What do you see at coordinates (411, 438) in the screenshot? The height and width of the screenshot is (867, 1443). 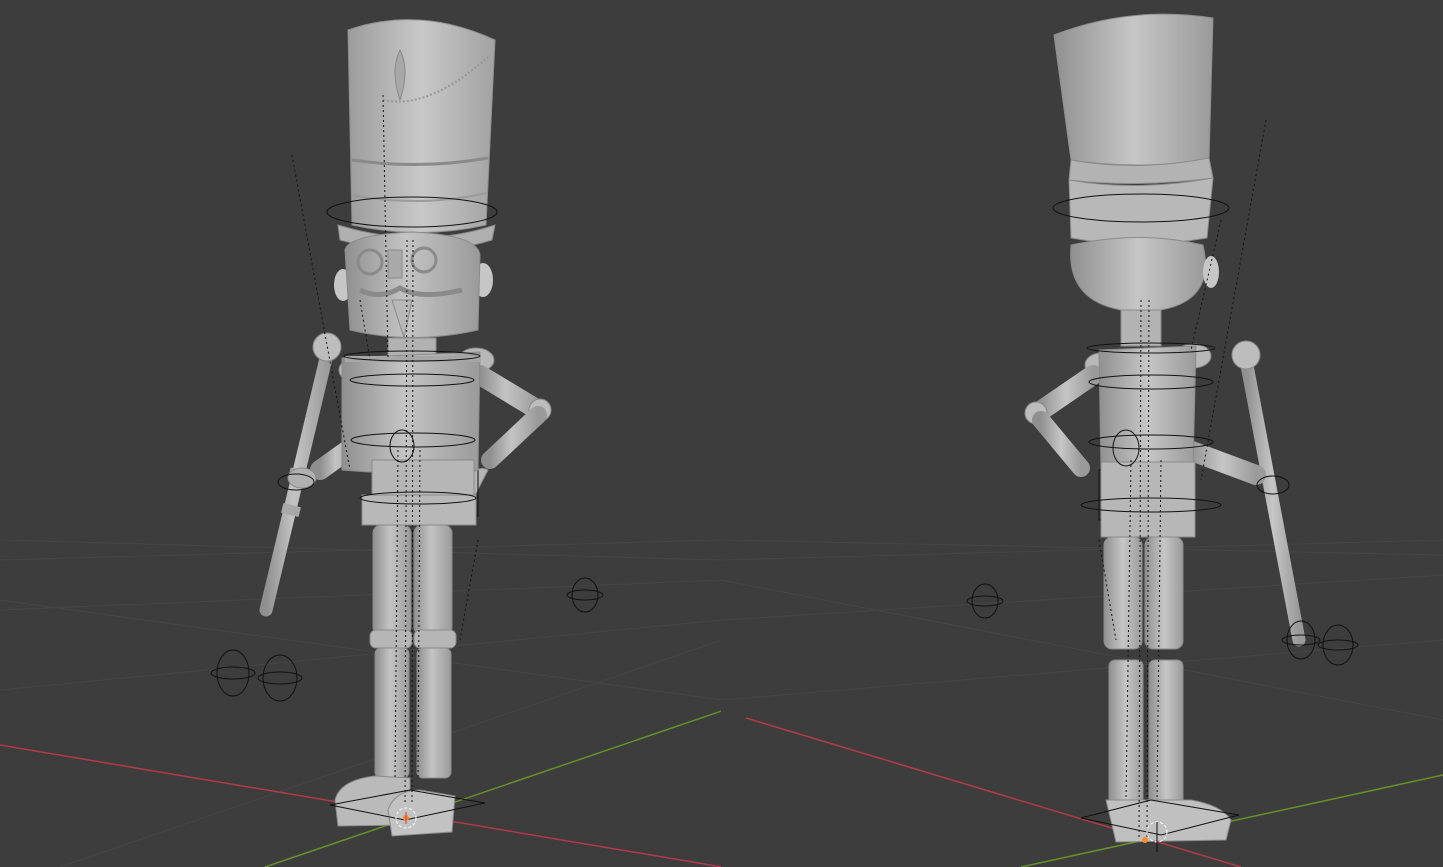 I see `torso-mesh` at bounding box center [411, 438].